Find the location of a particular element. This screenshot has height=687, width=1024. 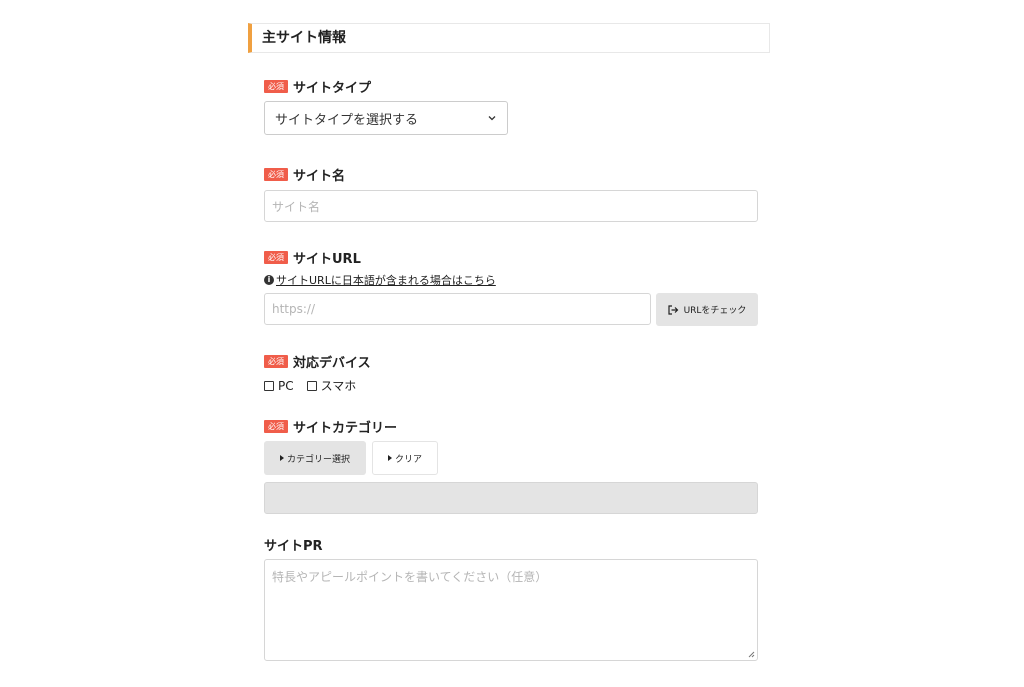

site-pr-label: サイトPR is located at coordinates (293, 546).